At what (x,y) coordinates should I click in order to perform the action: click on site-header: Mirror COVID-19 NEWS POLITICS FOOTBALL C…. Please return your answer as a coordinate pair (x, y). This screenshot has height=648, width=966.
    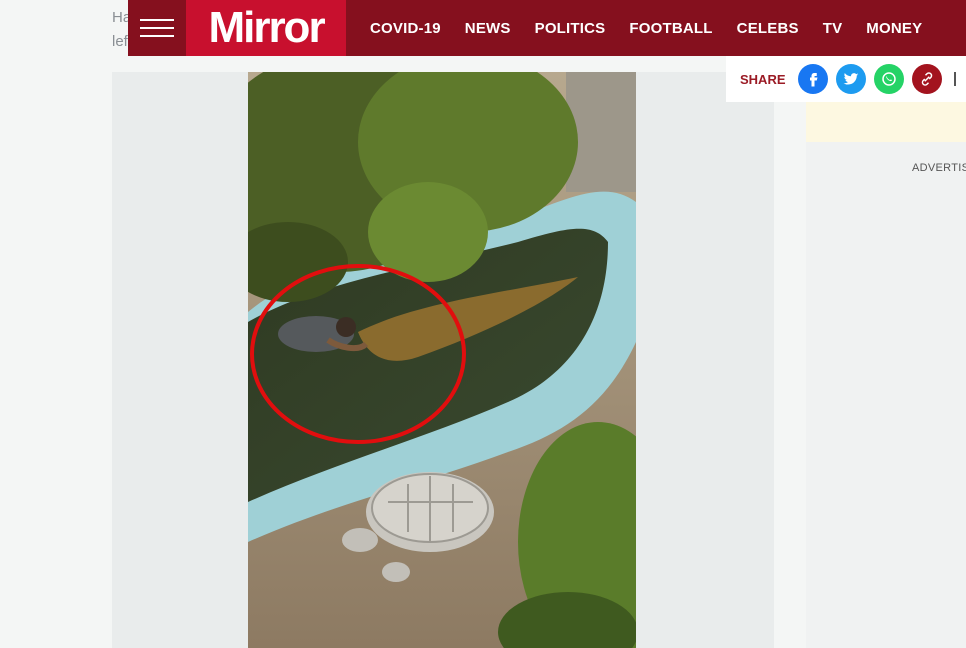
    Looking at the image, I should click on (547, 28).